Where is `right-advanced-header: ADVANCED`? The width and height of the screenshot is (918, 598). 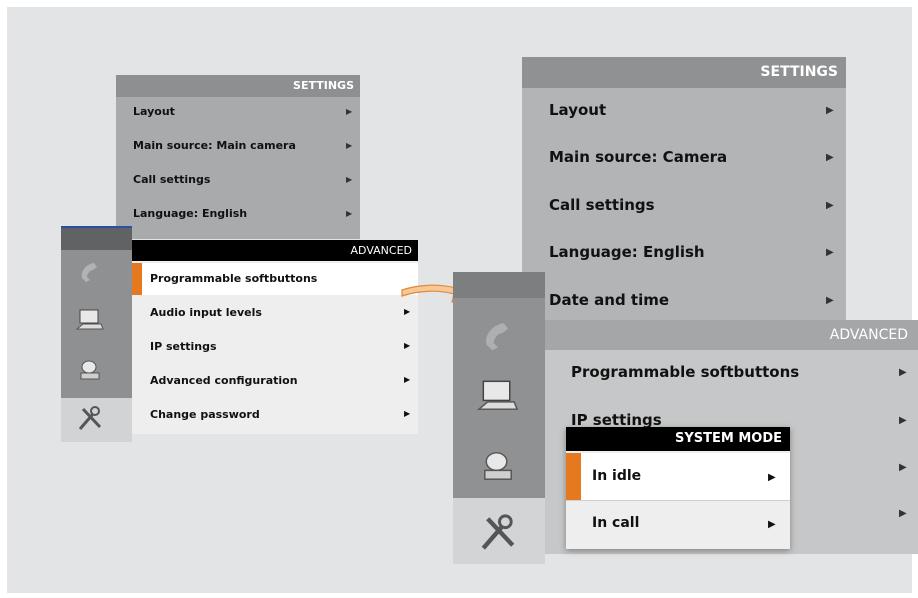 right-advanced-header: ADVANCED is located at coordinates (731, 335).